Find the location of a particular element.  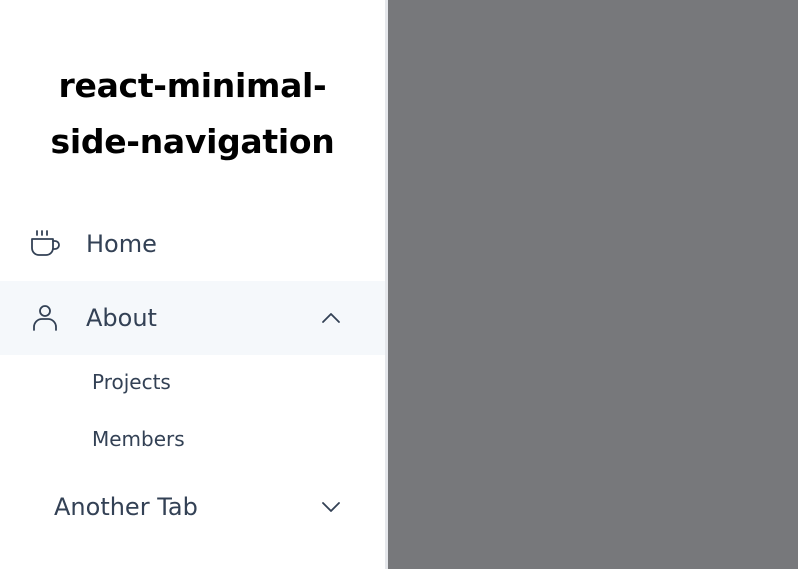

sidebar-item-another-tab: Another Tab is located at coordinates (192, 507).